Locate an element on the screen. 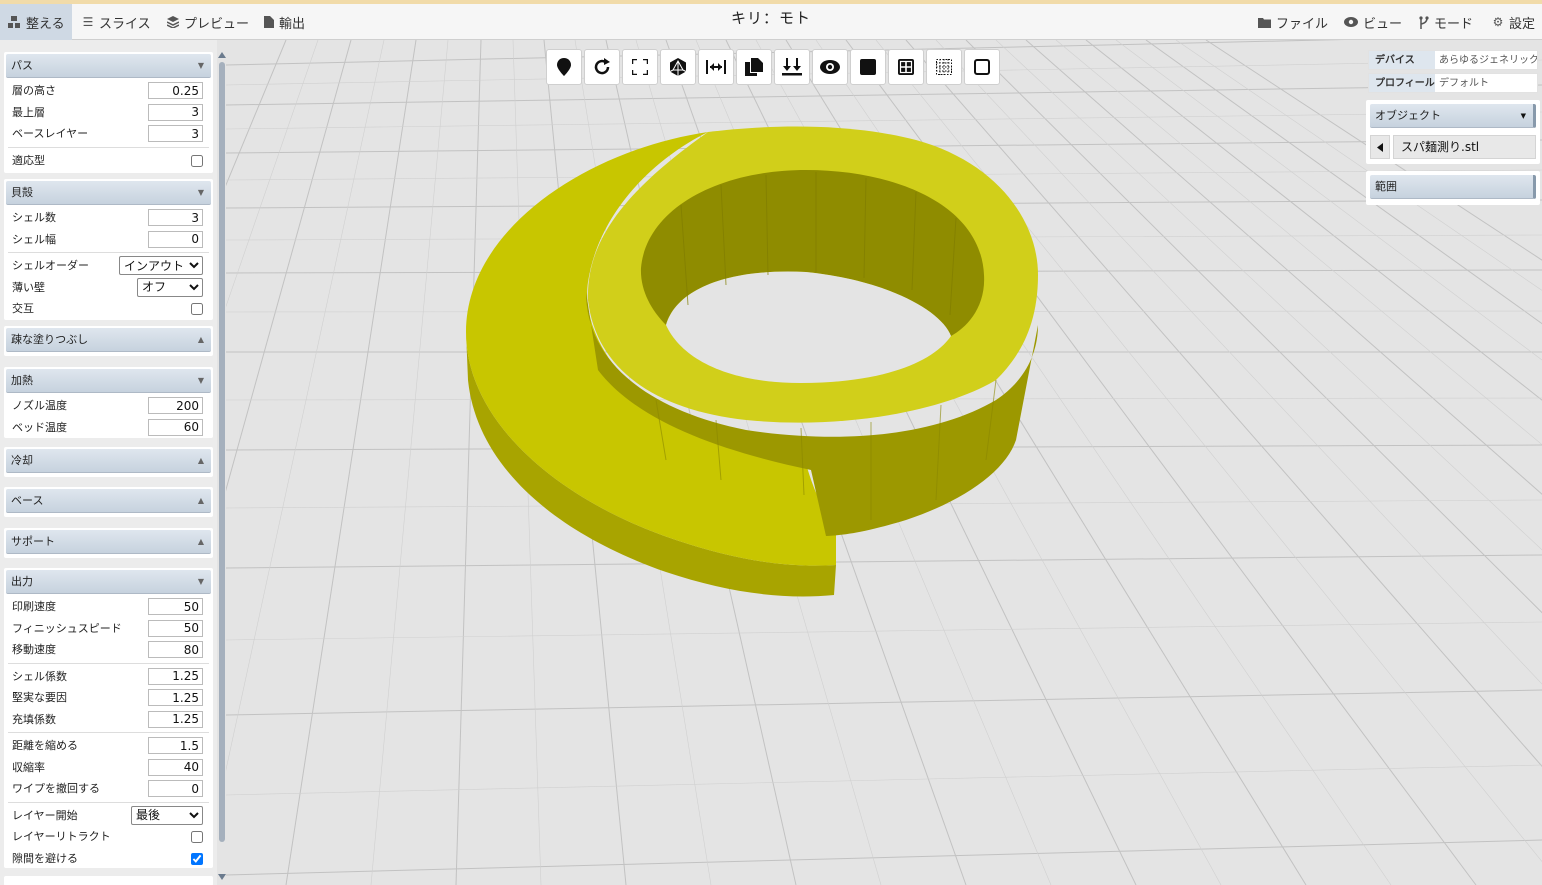 This screenshot has width=1542, height=885. print-speed-label: 印刷速度 is located at coordinates (34, 606).